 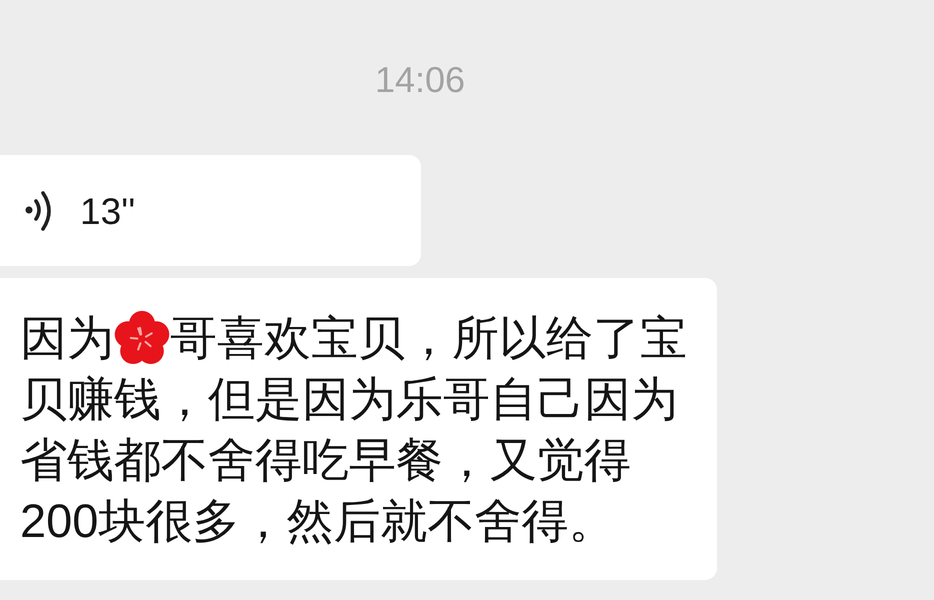 What do you see at coordinates (428, 338) in the screenshot?
I see `message-text: 哥喜欢宝贝，所以给了宝` at bounding box center [428, 338].